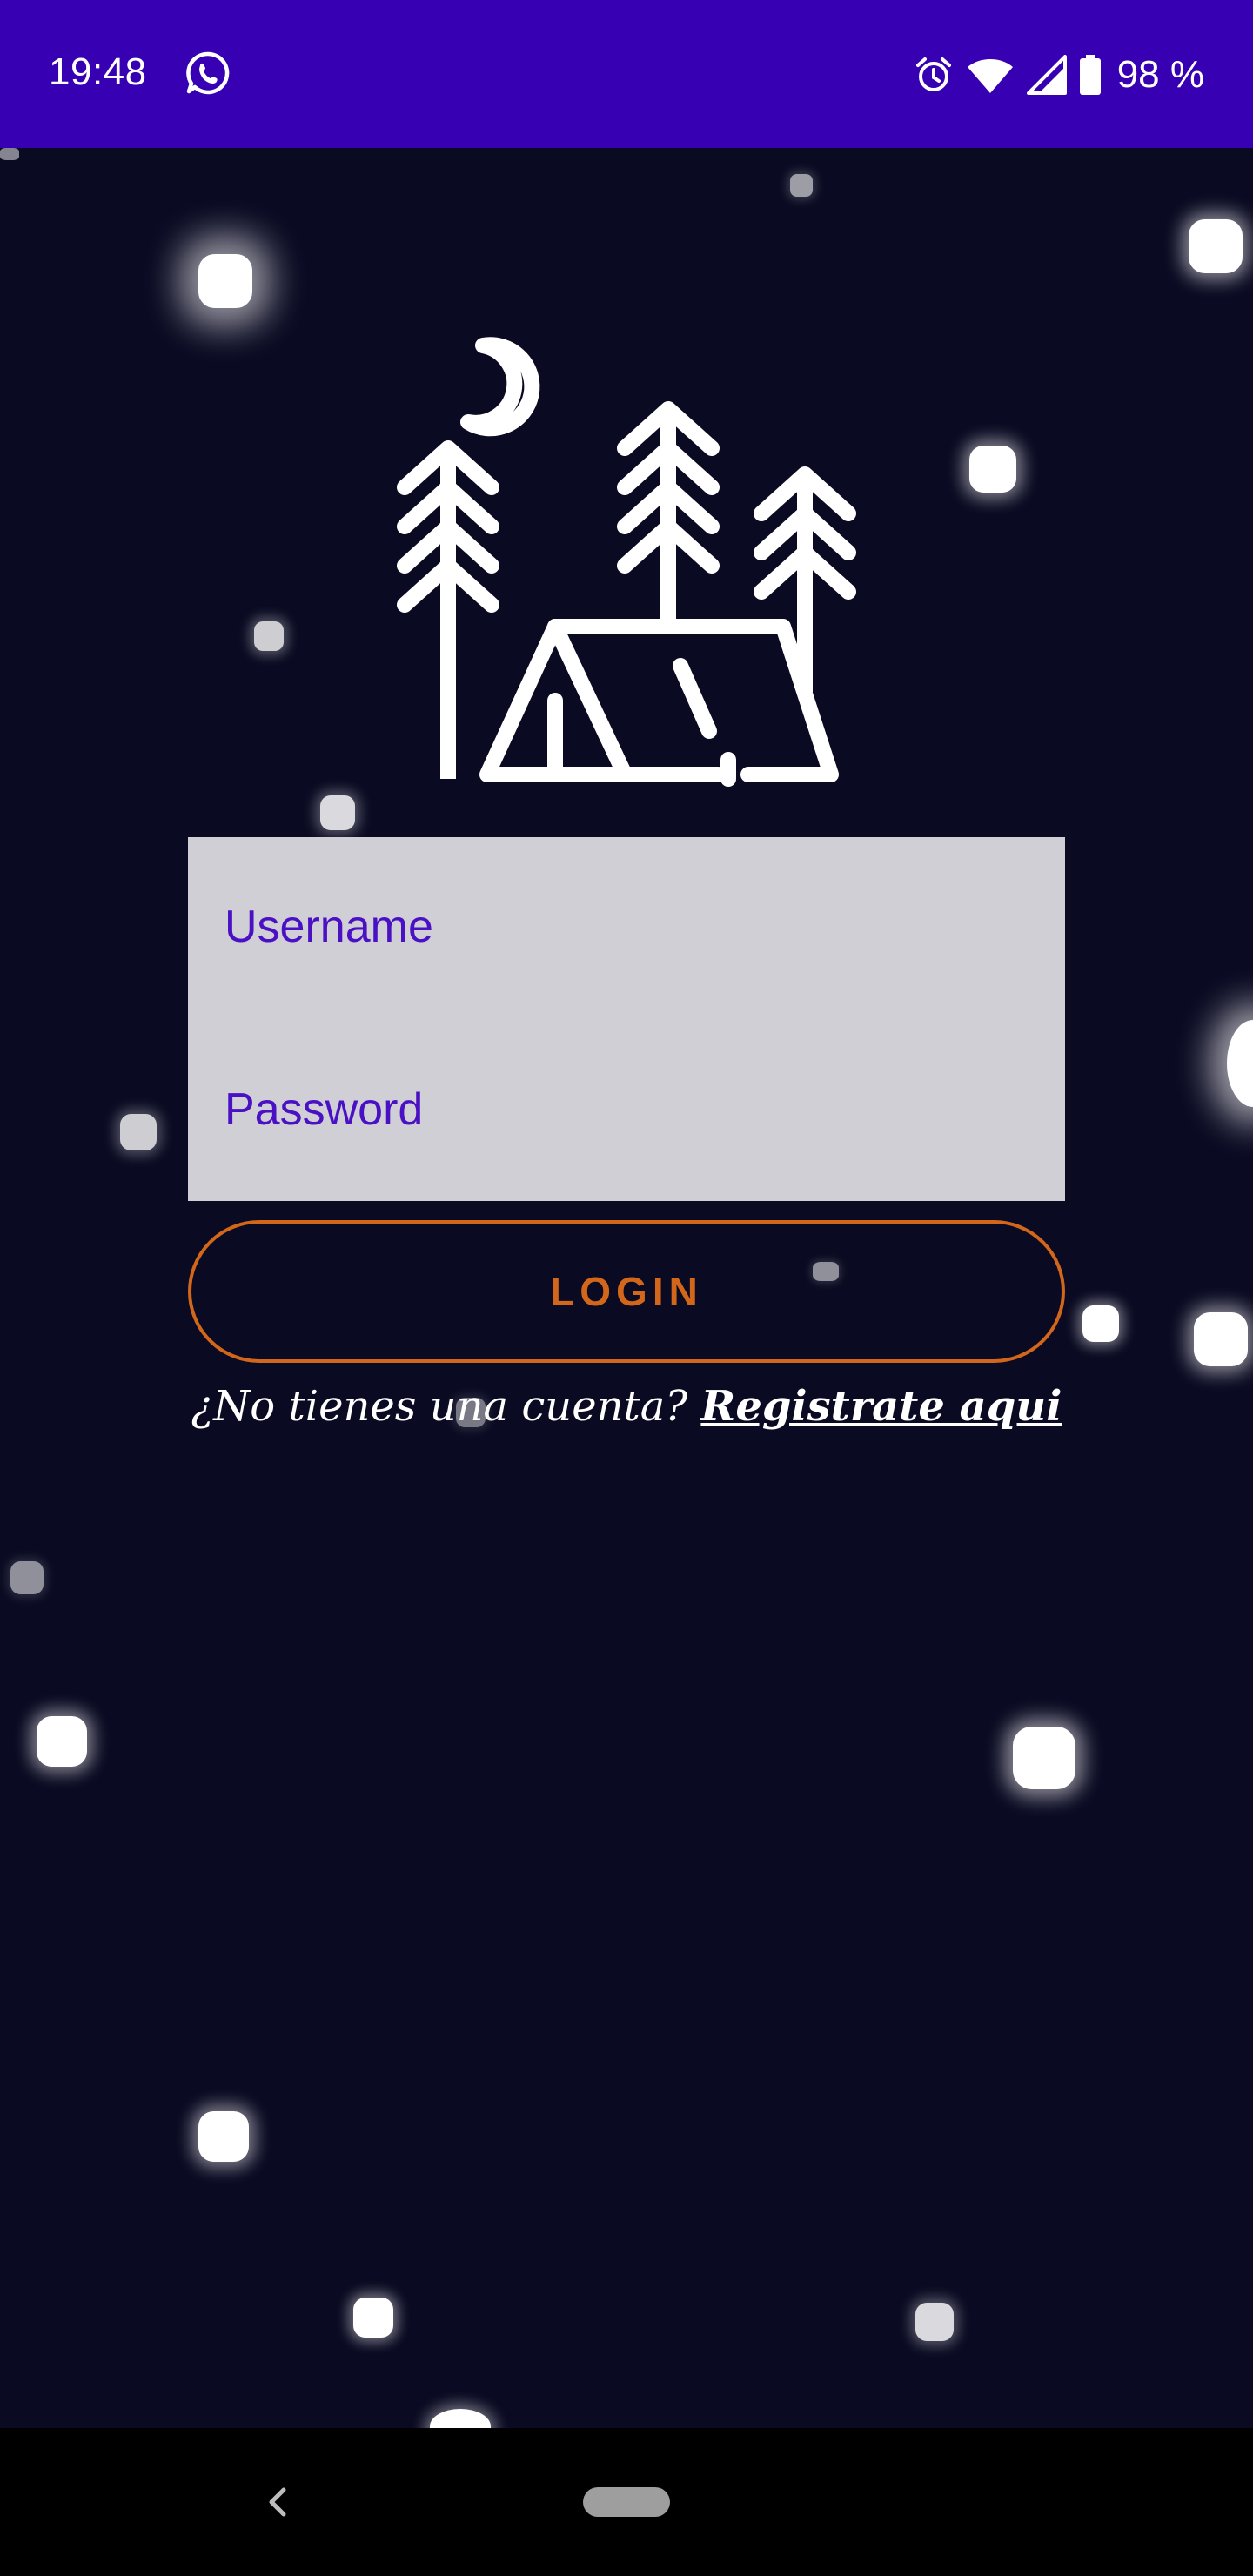 The image size is (1253, 2576). Describe the element at coordinates (881, 1407) in the screenshot. I see `register-link: Registrate aqui` at that location.